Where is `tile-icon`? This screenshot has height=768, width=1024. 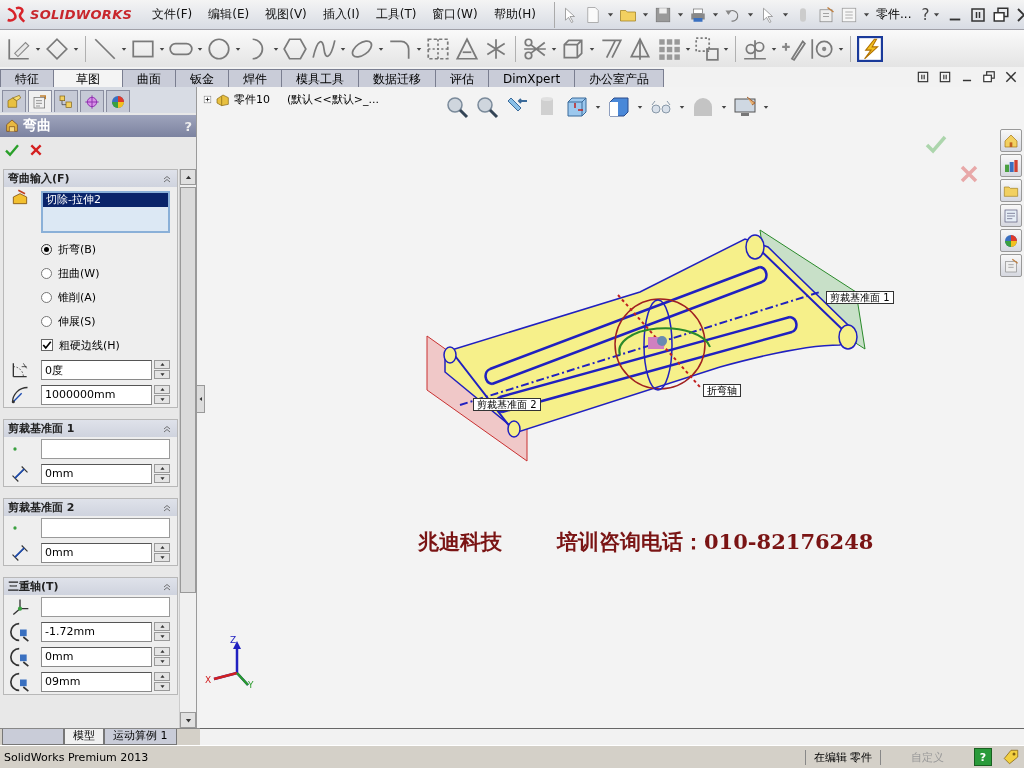
tile-icon is located at coordinates (978, 14).